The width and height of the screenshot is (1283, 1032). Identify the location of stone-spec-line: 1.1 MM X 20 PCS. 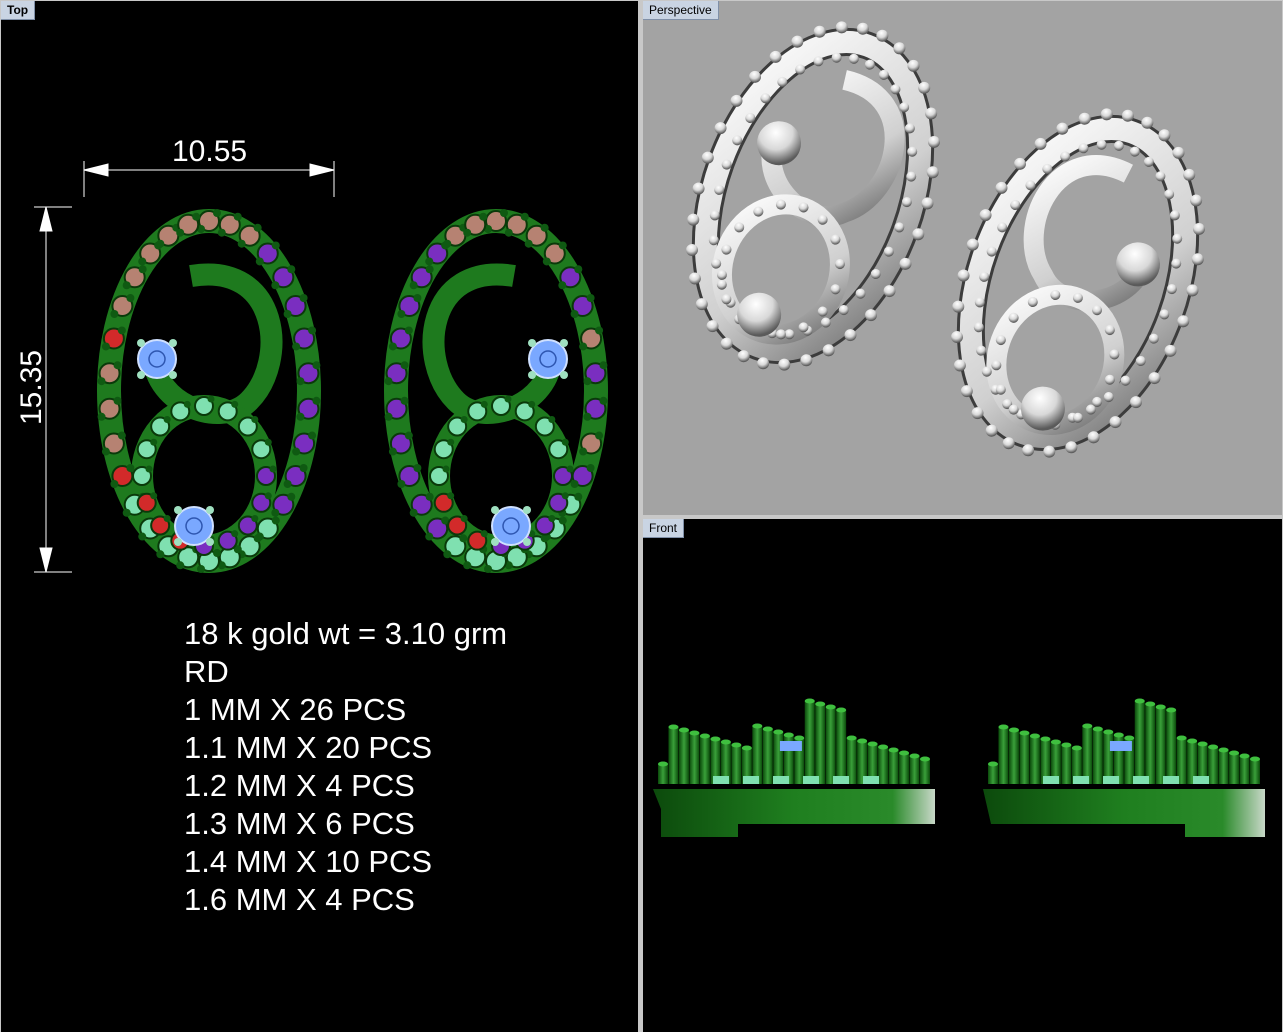
(308, 747).